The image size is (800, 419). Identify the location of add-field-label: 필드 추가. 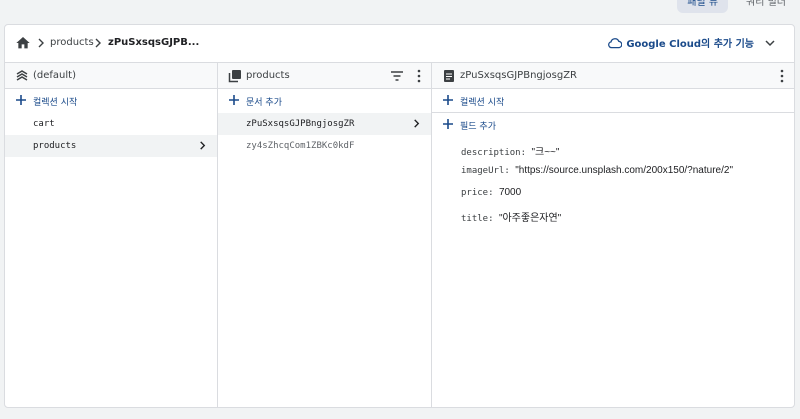
(478, 127).